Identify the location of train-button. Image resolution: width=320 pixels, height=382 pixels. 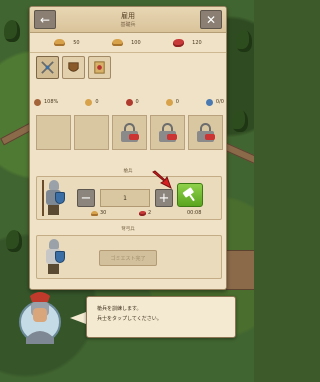
(190, 195).